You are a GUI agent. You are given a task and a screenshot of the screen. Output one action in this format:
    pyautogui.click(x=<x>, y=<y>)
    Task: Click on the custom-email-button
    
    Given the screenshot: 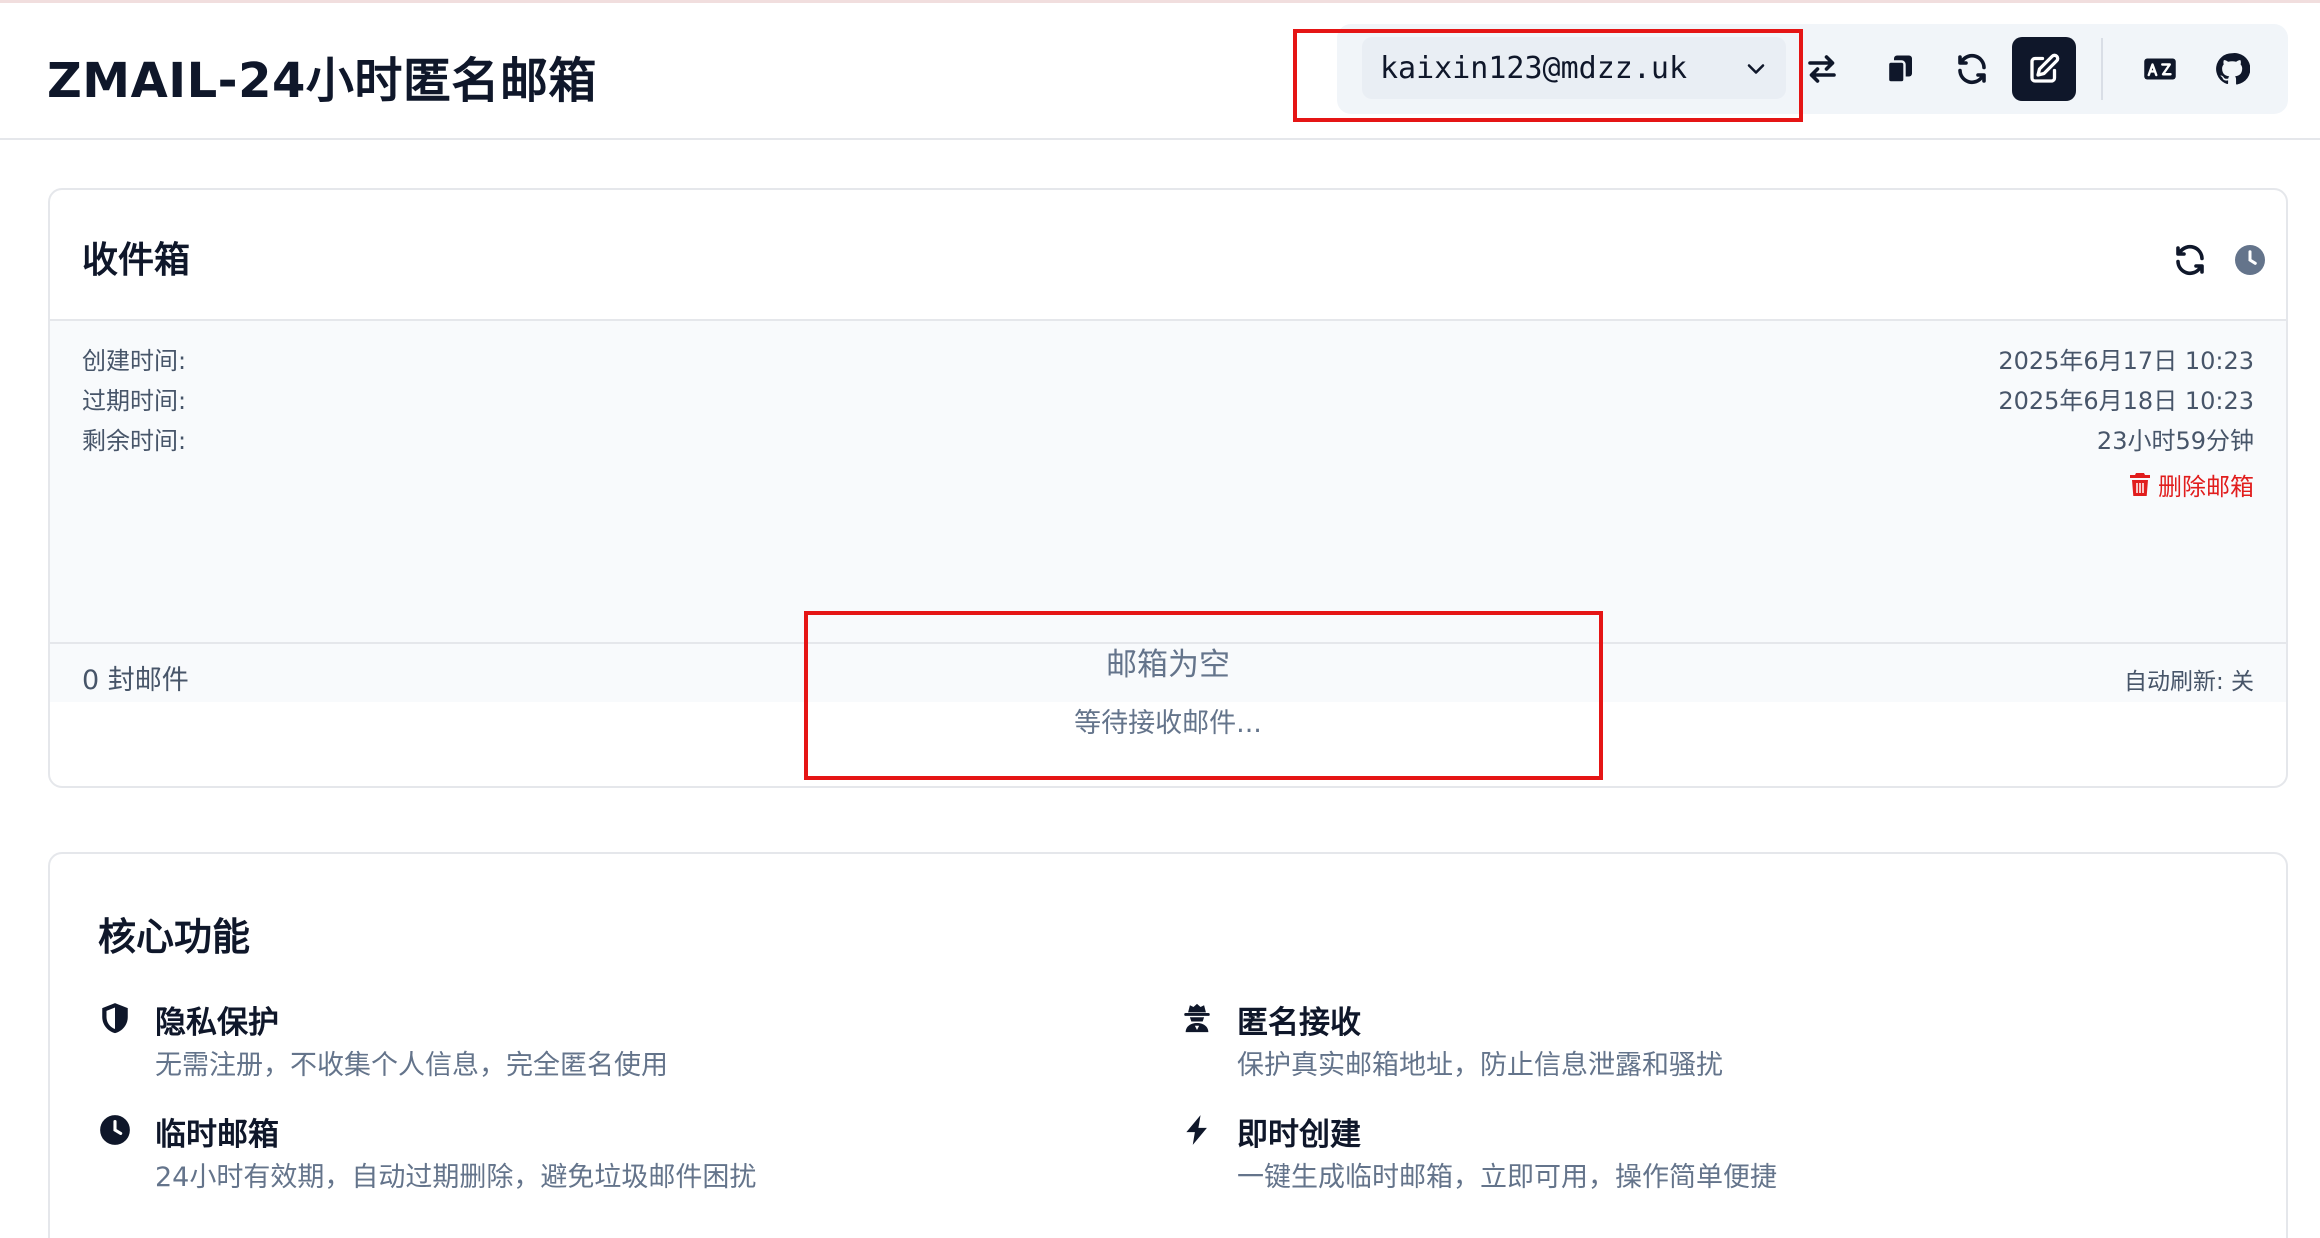 What is the action you would take?
    pyautogui.click(x=2044, y=69)
    